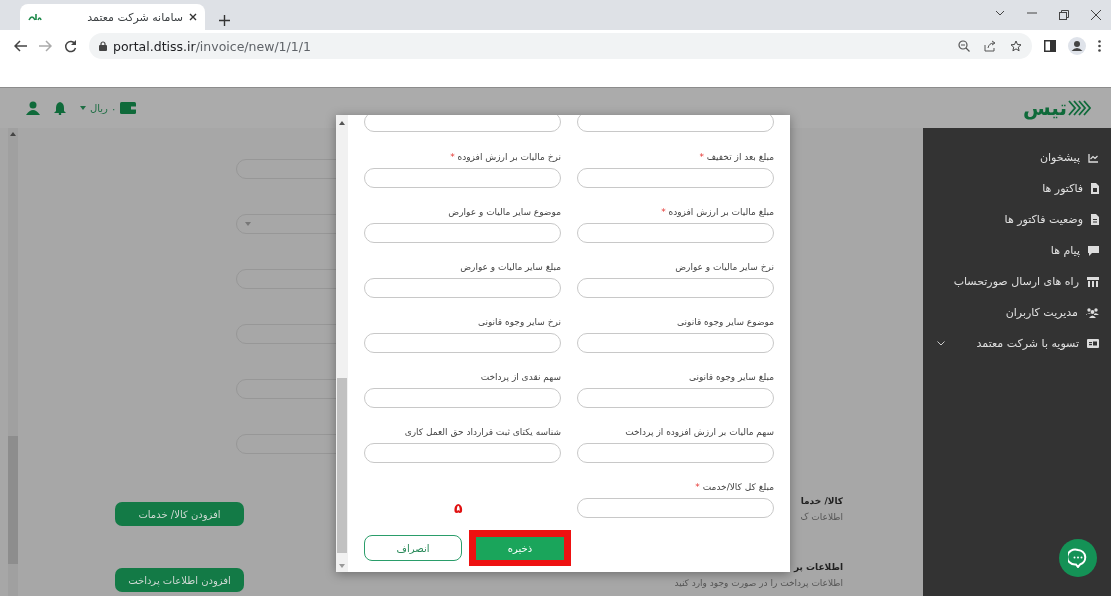  What do you see at coordinates (179, 580) in the screenshot?
I see `add-button: افزودن اطلاعات پرداخت` at bounding box center [179, 580].